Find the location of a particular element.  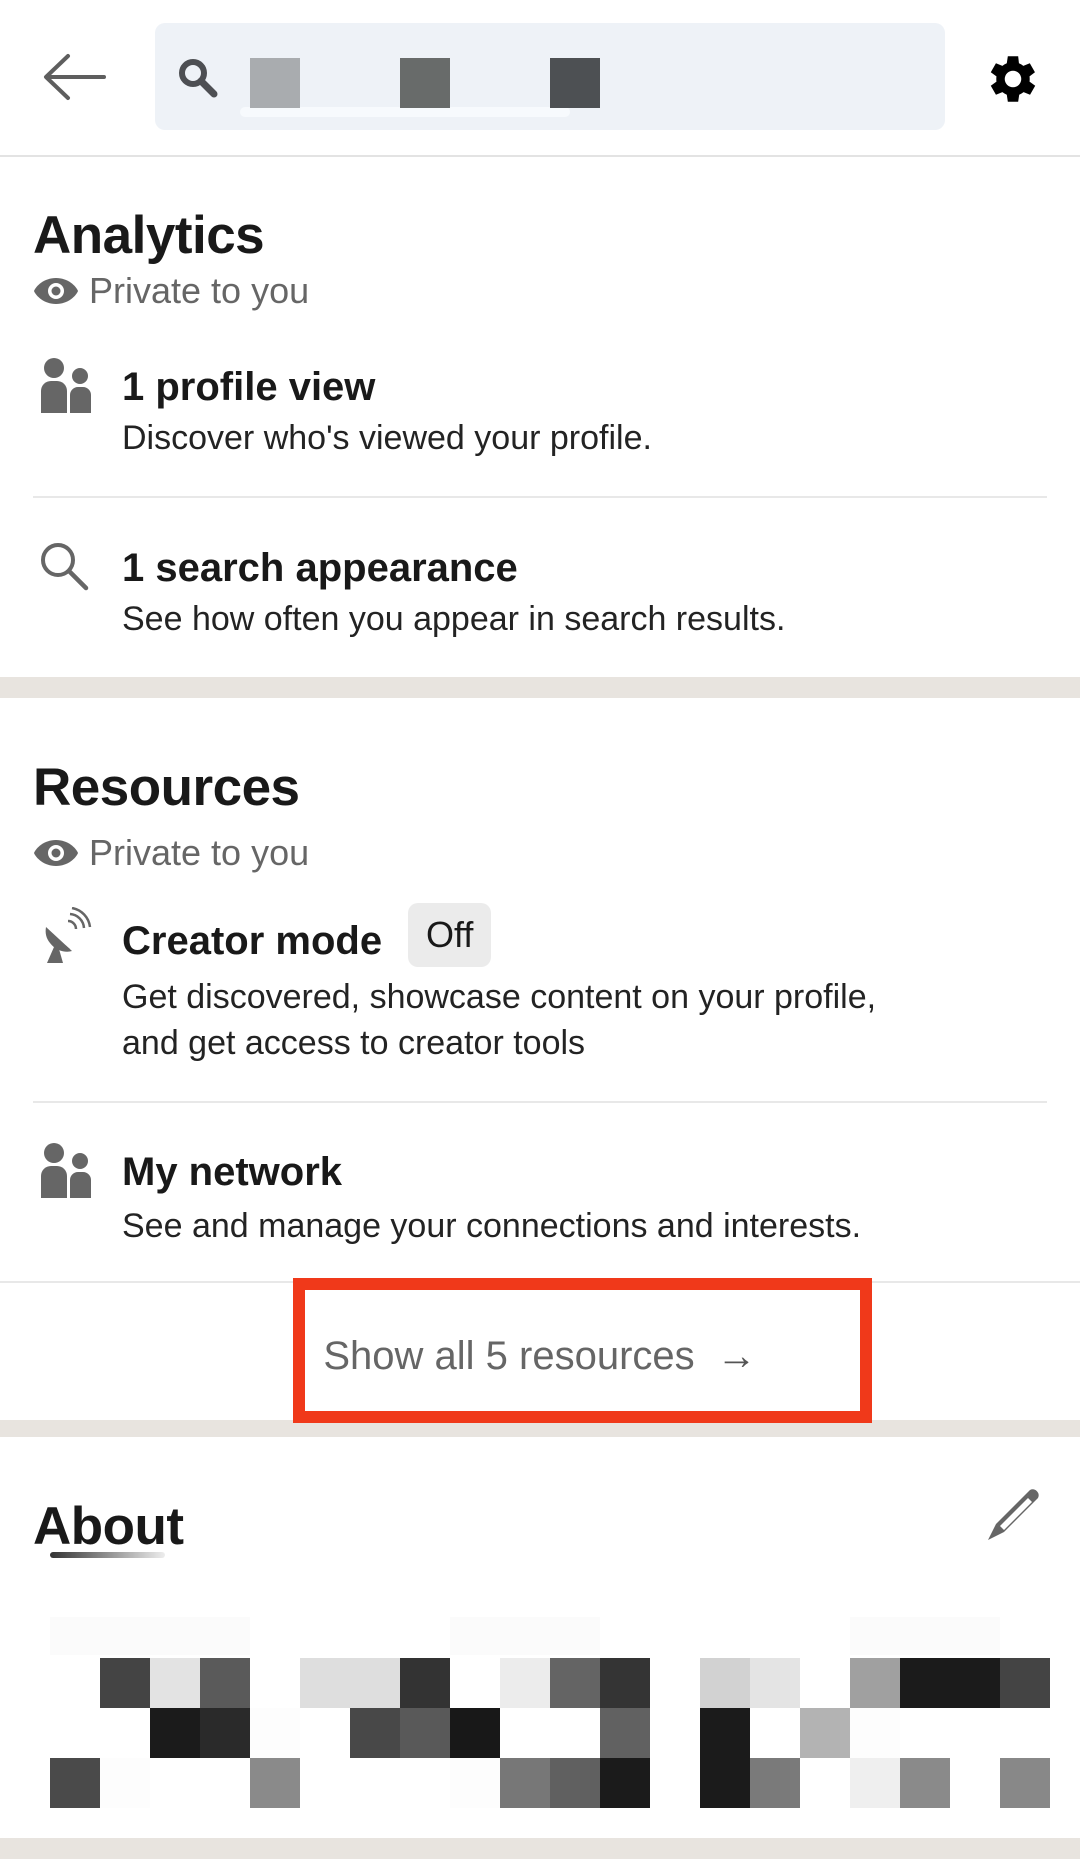

settings-button is located at coordinates (1013, 79).